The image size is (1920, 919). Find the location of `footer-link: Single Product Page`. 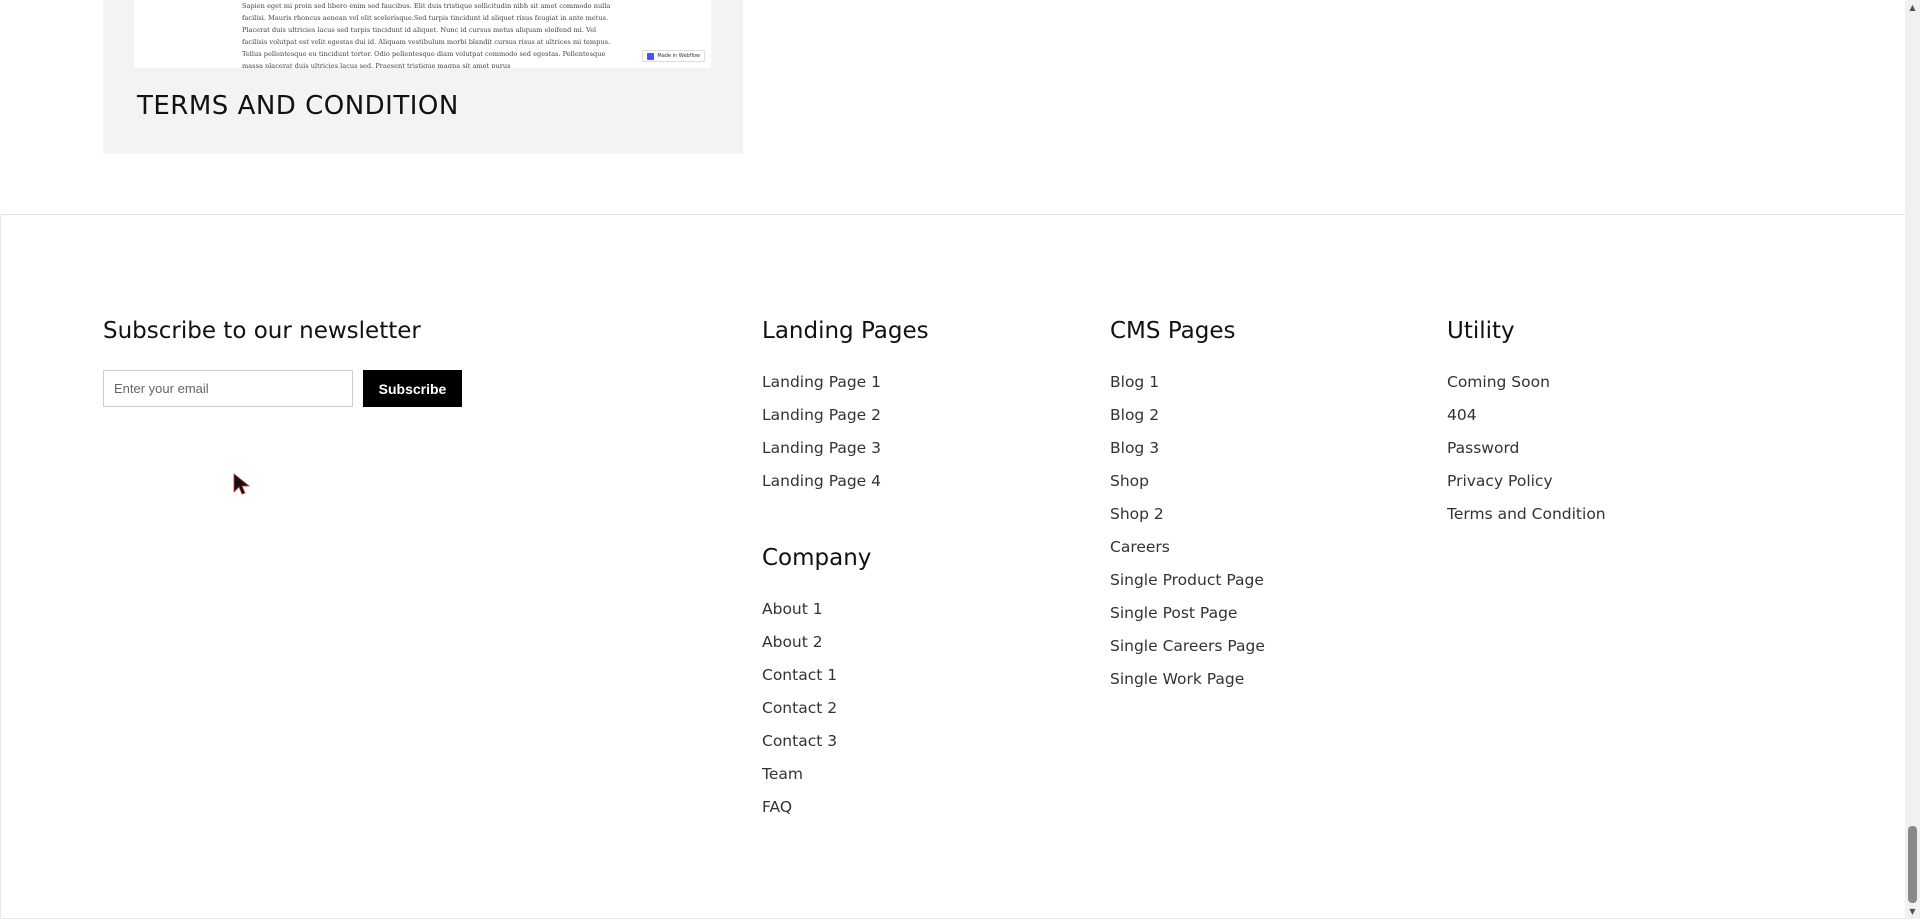

footer-link: Single Product Page is located at coordinates (1187, 586).